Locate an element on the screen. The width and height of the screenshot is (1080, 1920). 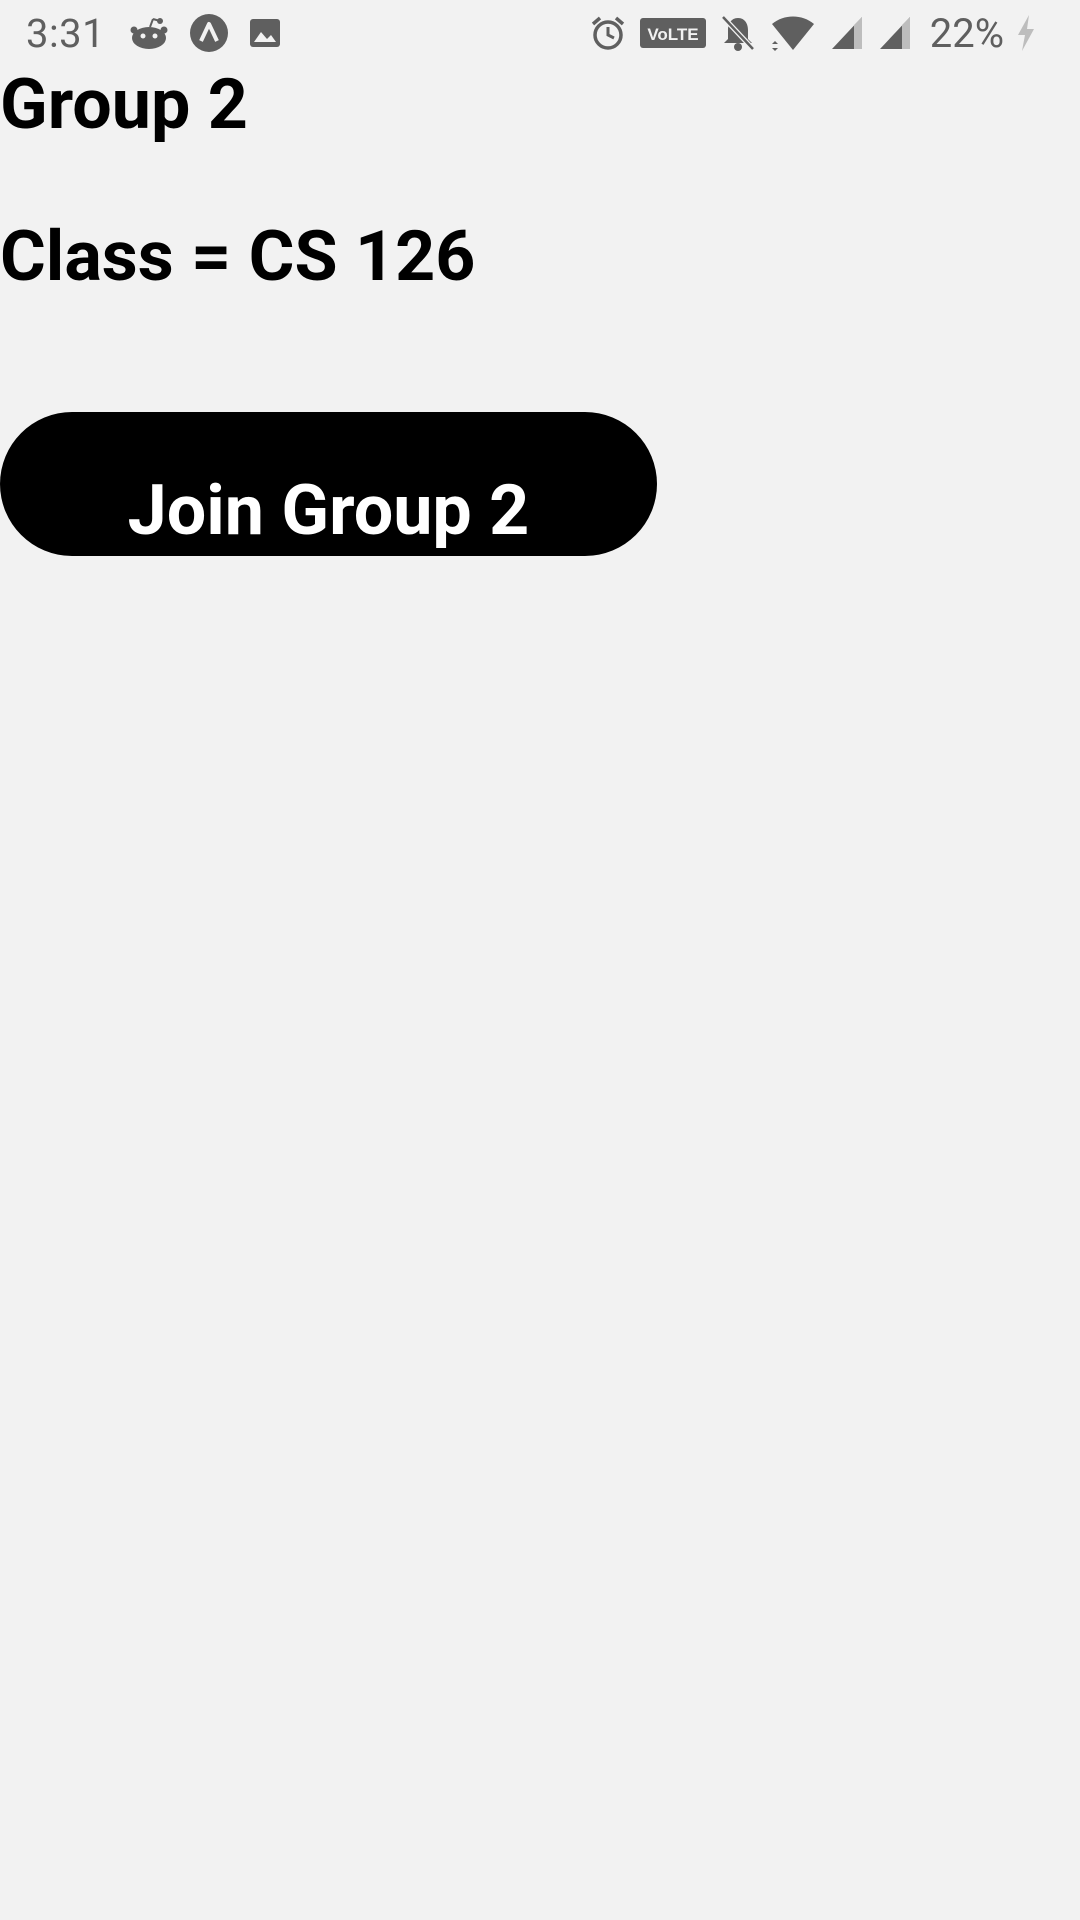
status-left: 3:31 is located at coordinates (150, 33).